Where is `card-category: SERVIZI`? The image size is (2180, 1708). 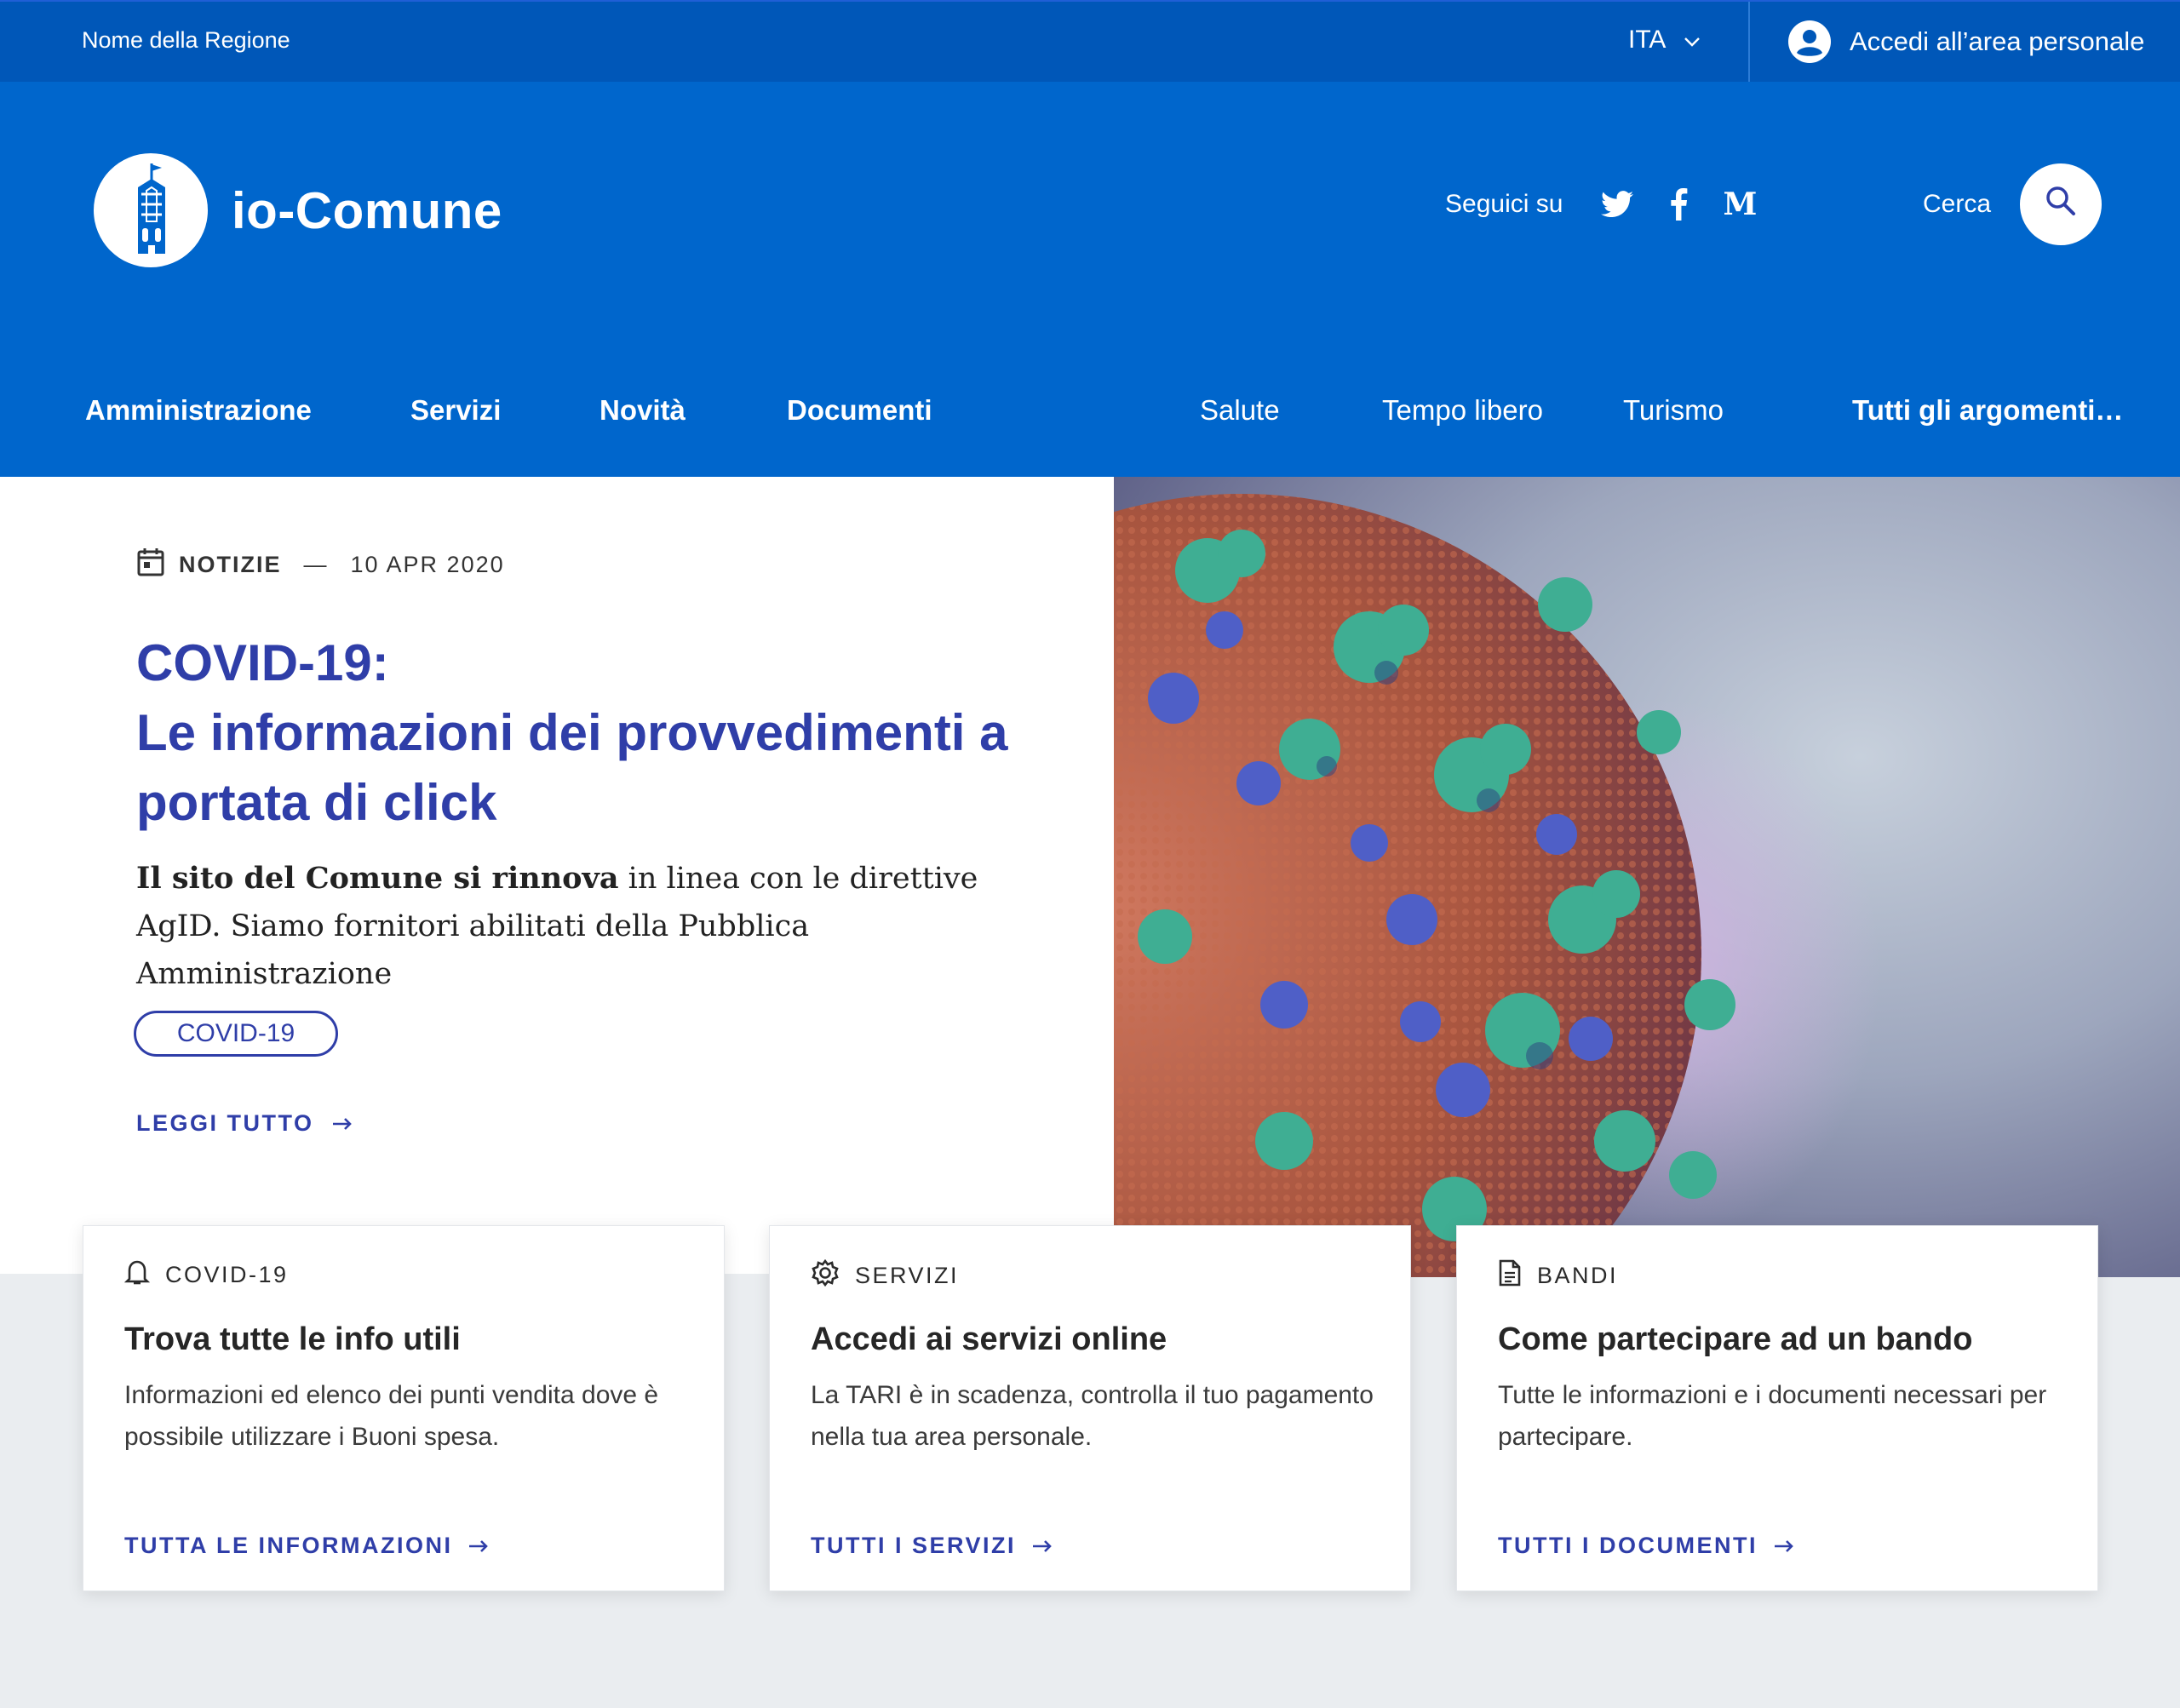 card-category: SERVIZI is located at coordinates (885, 1275).